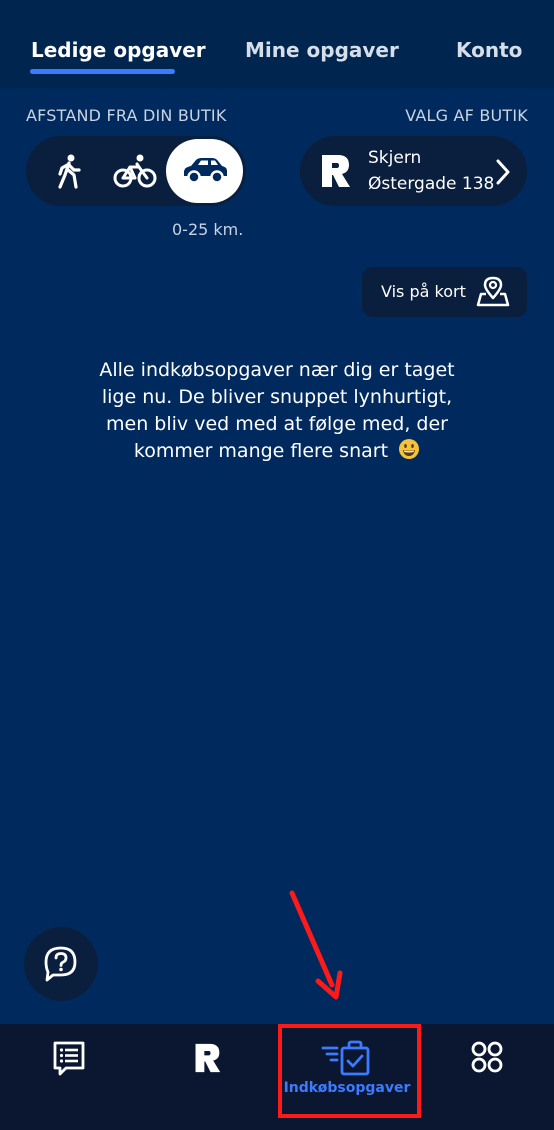  Describe the element at coordinates (487, 1077) in the screenshot. I see `nav-more` at that location.